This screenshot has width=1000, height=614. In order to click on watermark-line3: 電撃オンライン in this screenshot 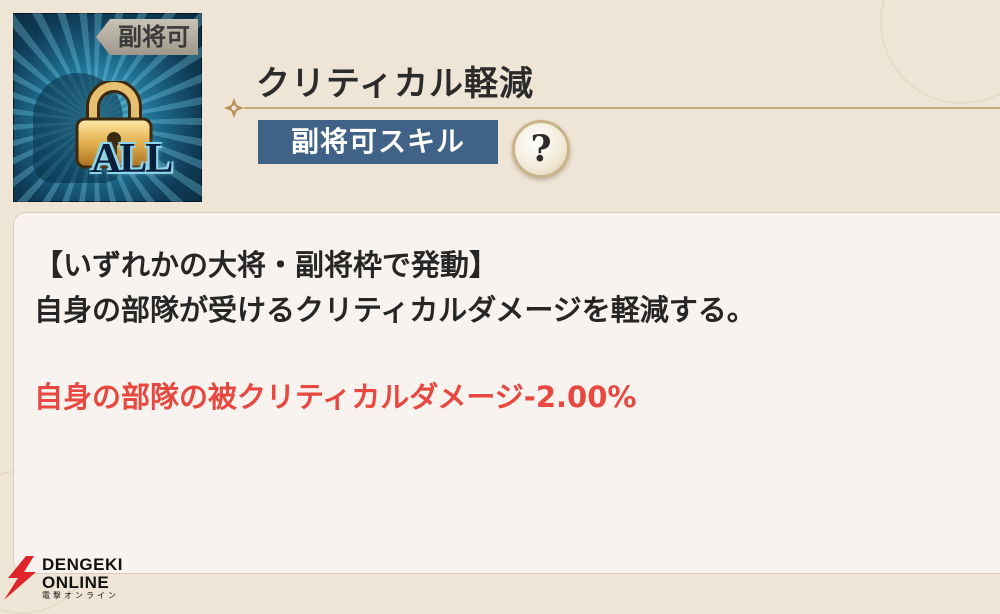, I will do `click(80, 595)`.